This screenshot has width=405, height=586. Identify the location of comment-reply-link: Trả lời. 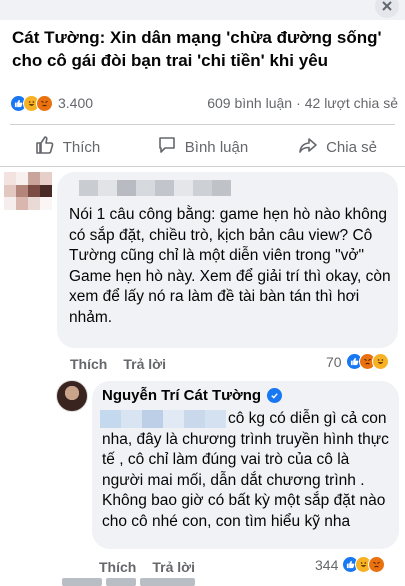
(144, 364).